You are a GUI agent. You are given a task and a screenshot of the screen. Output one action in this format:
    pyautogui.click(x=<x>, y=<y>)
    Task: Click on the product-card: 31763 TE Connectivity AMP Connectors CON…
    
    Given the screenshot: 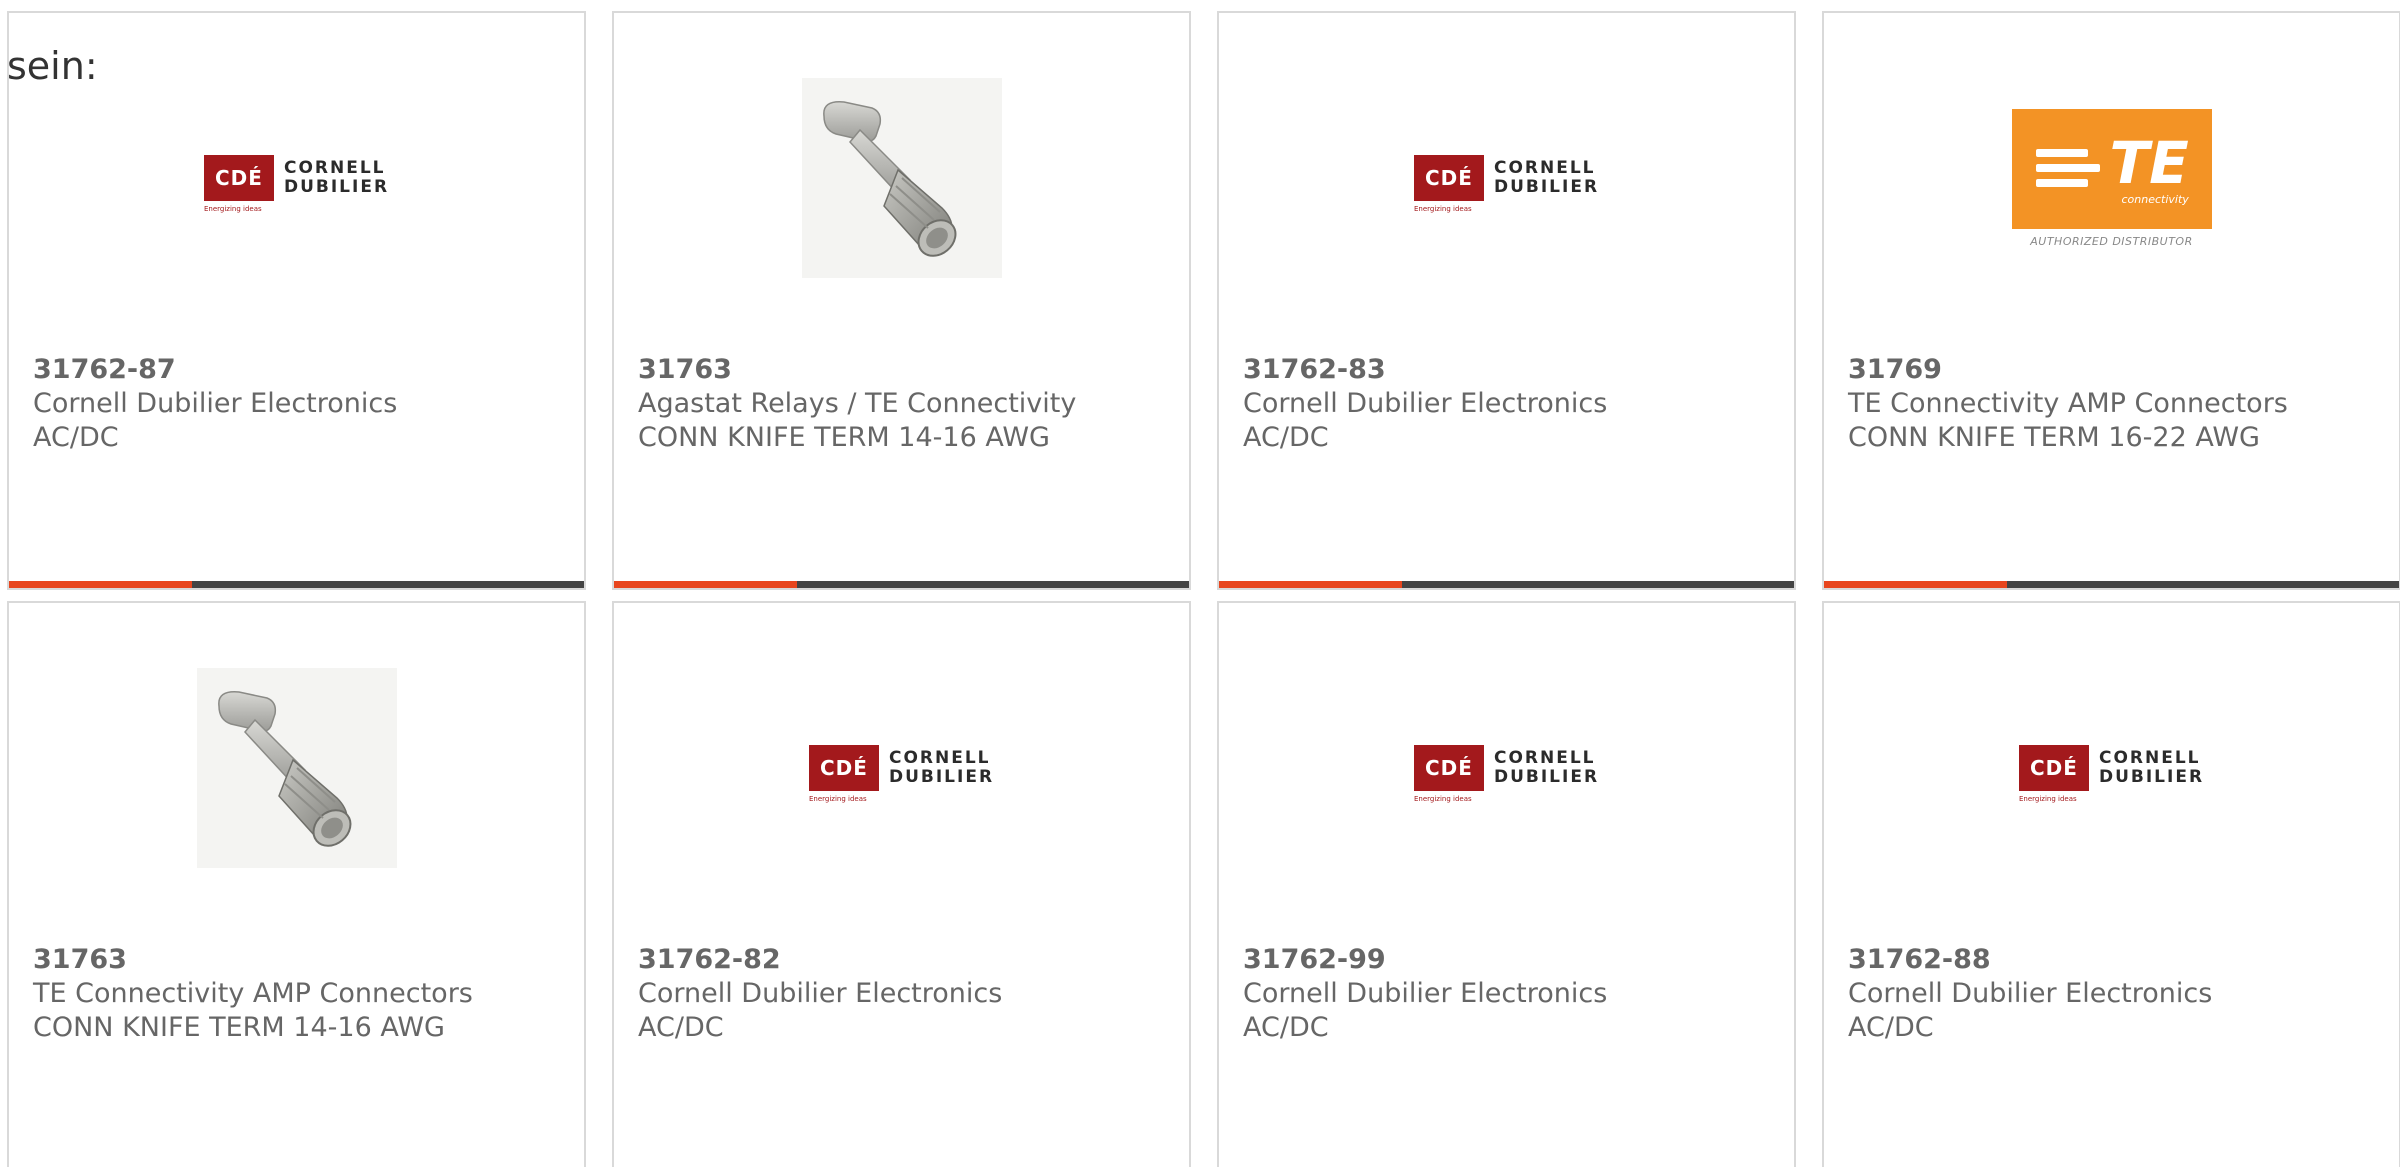 What is the action you would take?
    pyautogui.click(x=296, y=884)
    